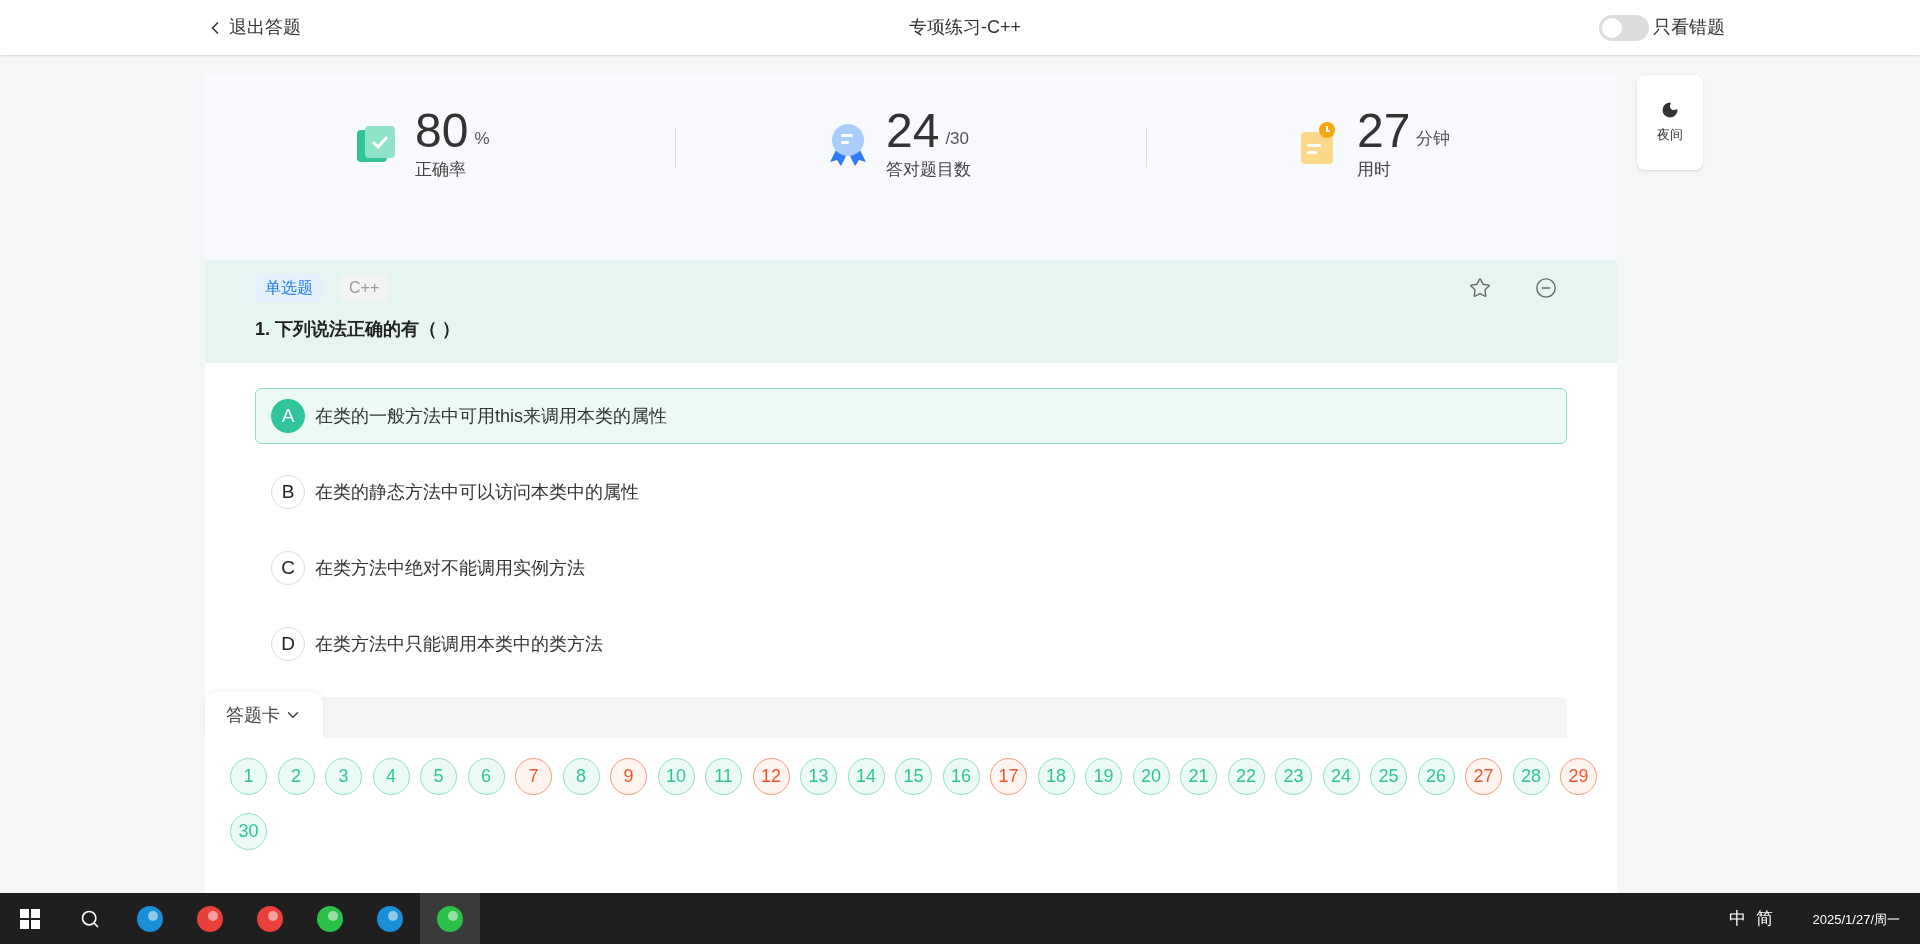 This screenshot has height=944, width=1920. Describe the element at coordinates (965, 27) in the screenshot. I see `page-title: 专项练习-C++` at that location.